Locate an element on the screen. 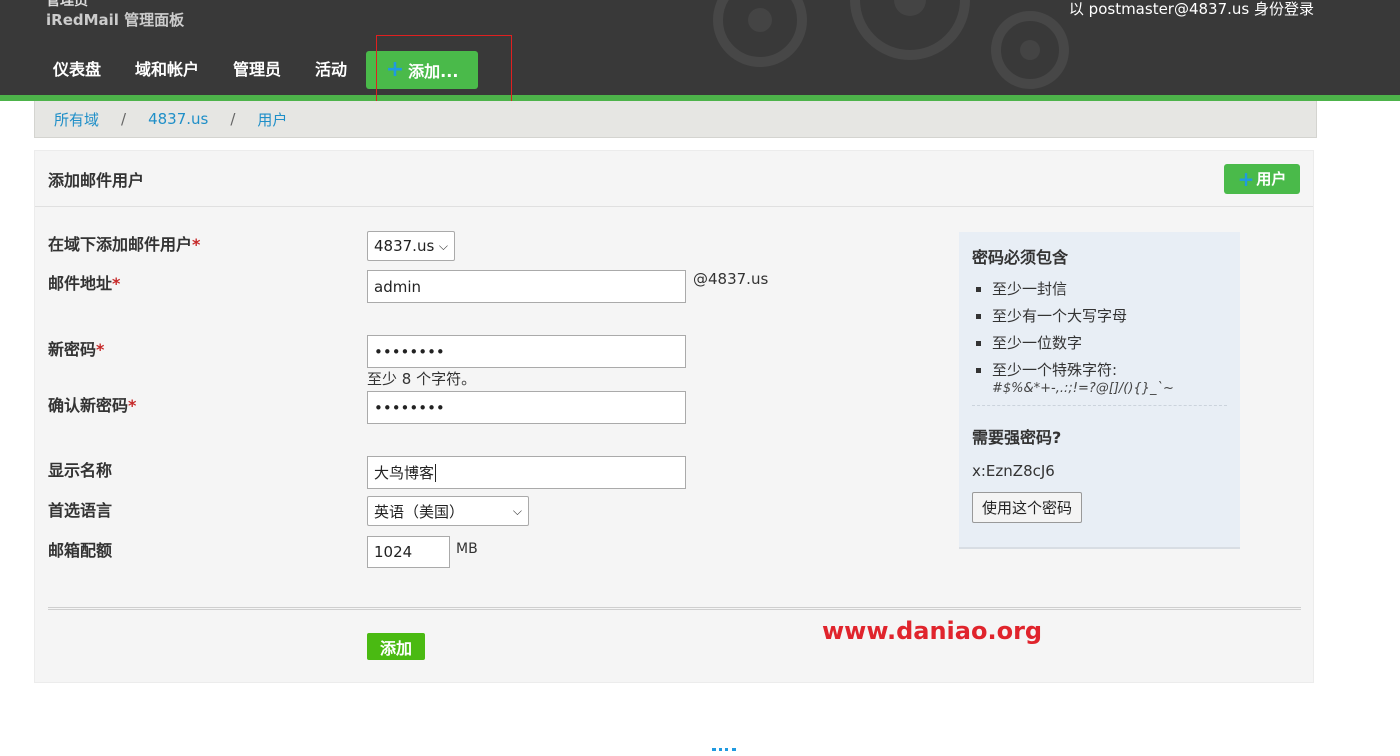 Image resolution: width=1400 pixels, height=756 pixels. language-label: 首选语言 is located at coordinates (80, 510).